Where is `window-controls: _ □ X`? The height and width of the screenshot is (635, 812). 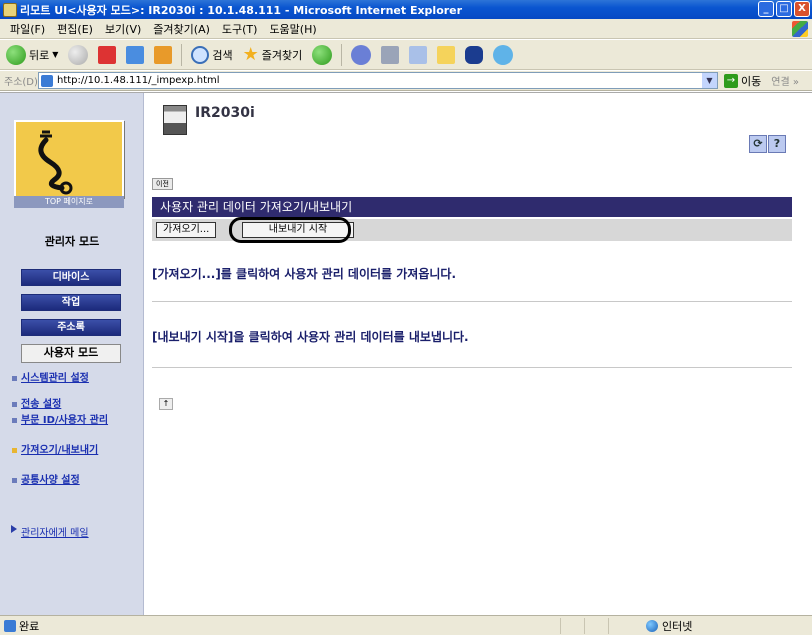 window-controls: _ □ X is located at coordinates (784, 9).